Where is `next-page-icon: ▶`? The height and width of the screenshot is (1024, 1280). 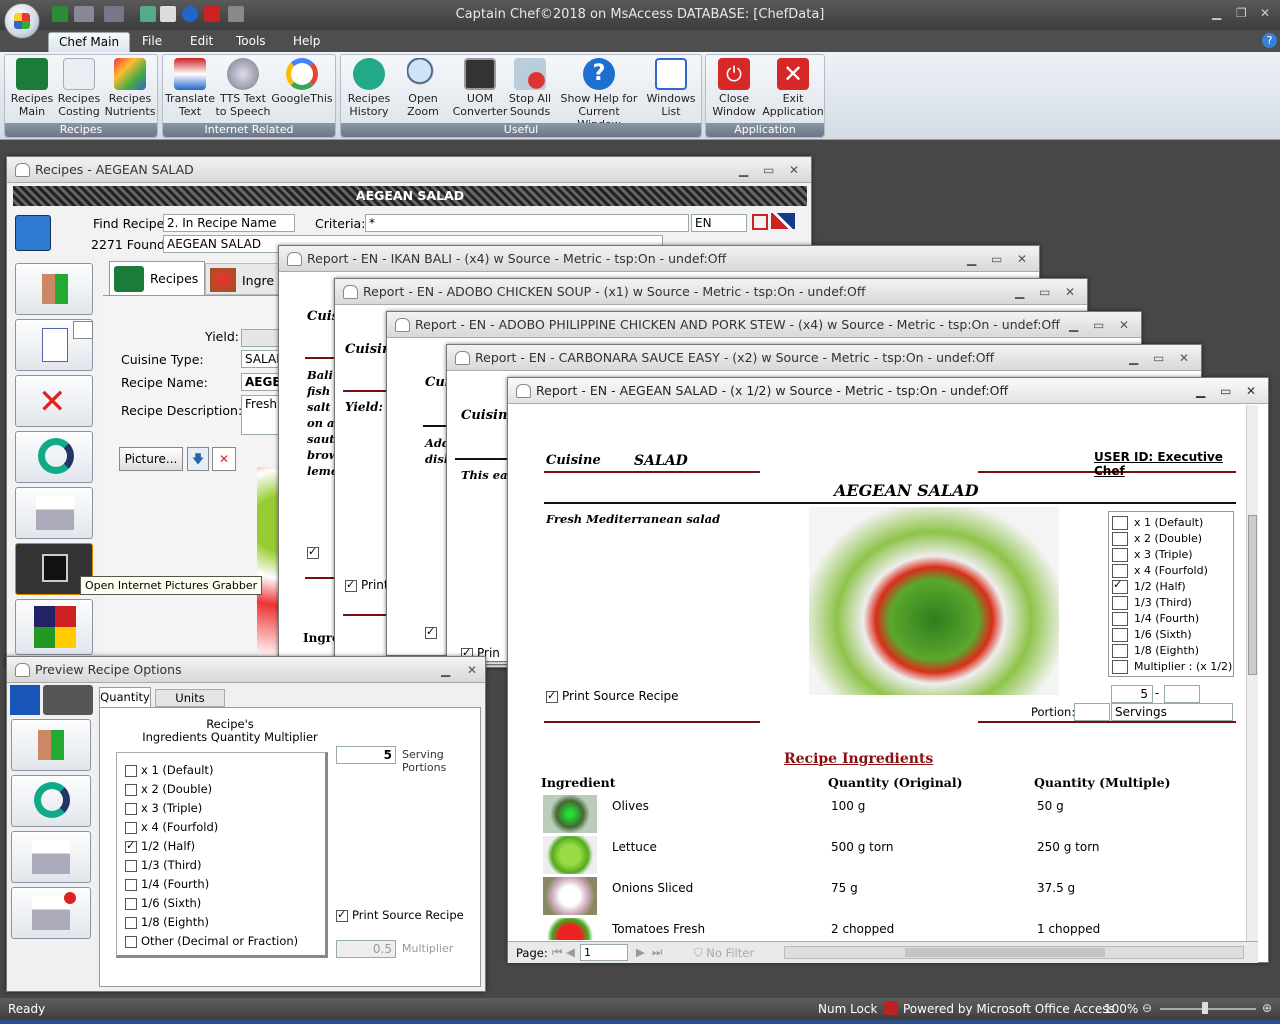
next-page-icon: ▶ is located at coordinates (640, 952).